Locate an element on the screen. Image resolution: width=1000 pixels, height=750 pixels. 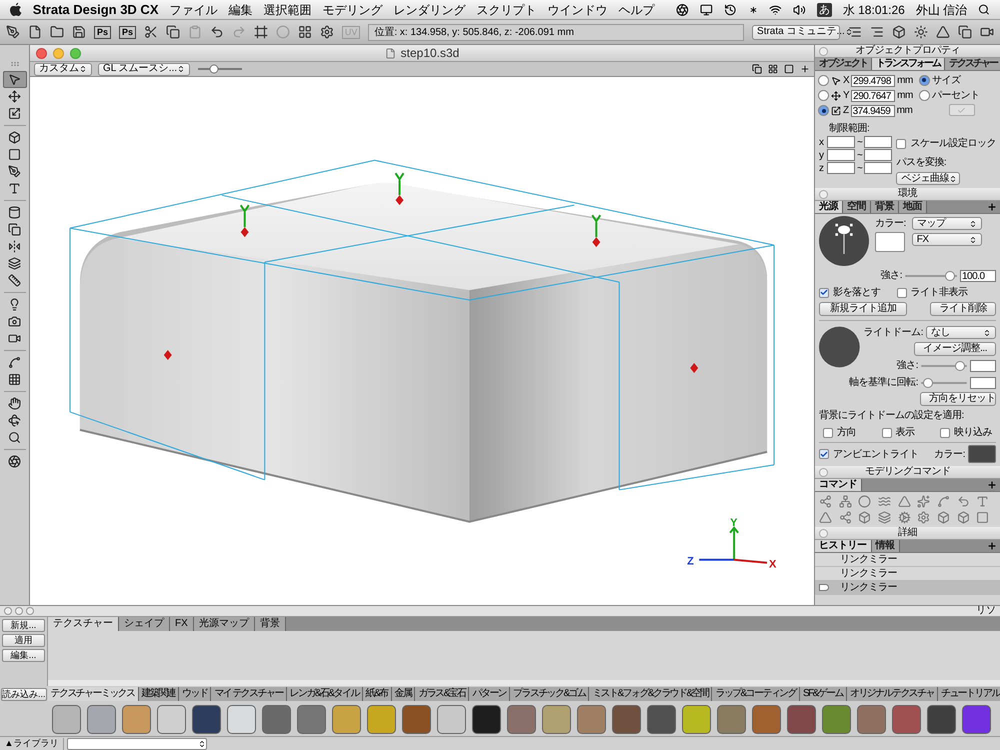
tab: シェイプ is located at coordinates (144, 624).